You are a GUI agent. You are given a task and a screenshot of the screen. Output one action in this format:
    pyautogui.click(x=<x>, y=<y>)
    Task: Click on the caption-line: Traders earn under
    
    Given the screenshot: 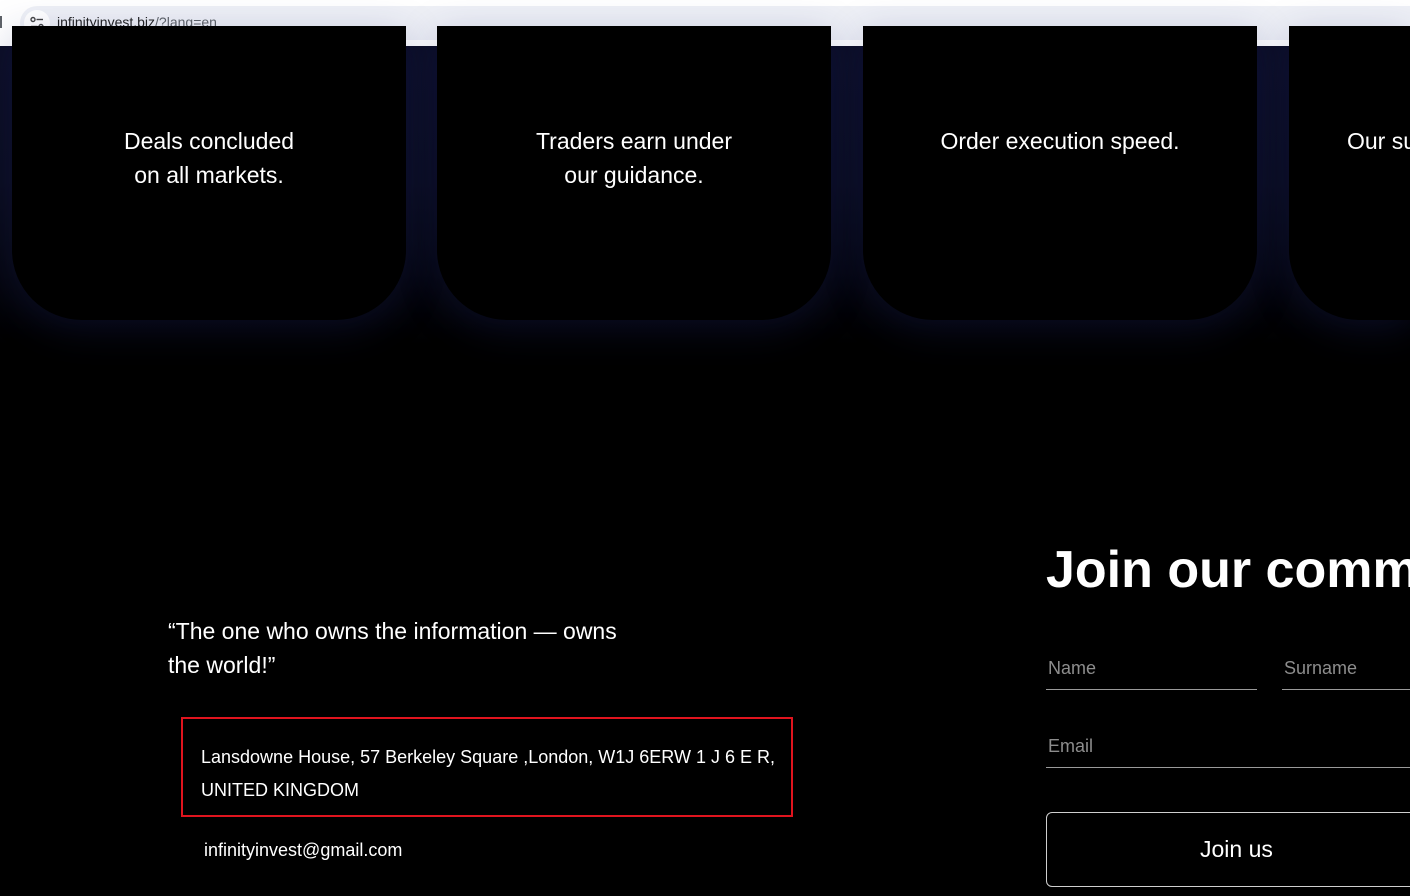 What is the action you would take?
    pyautogui.click(x=634, y=141)
    